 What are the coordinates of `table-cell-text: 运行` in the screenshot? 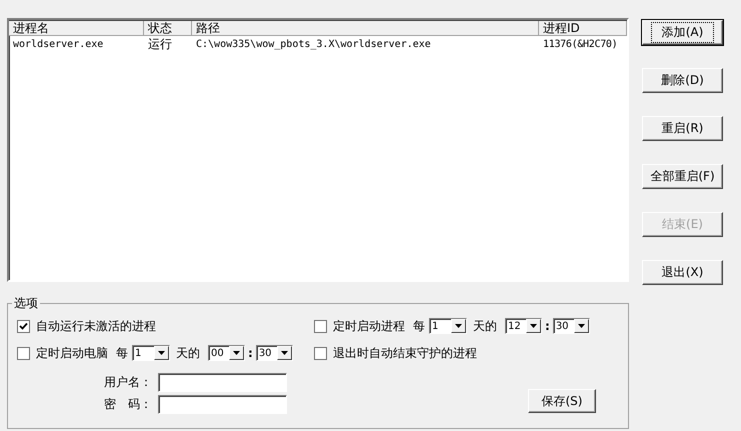 It's located at (160, 44).